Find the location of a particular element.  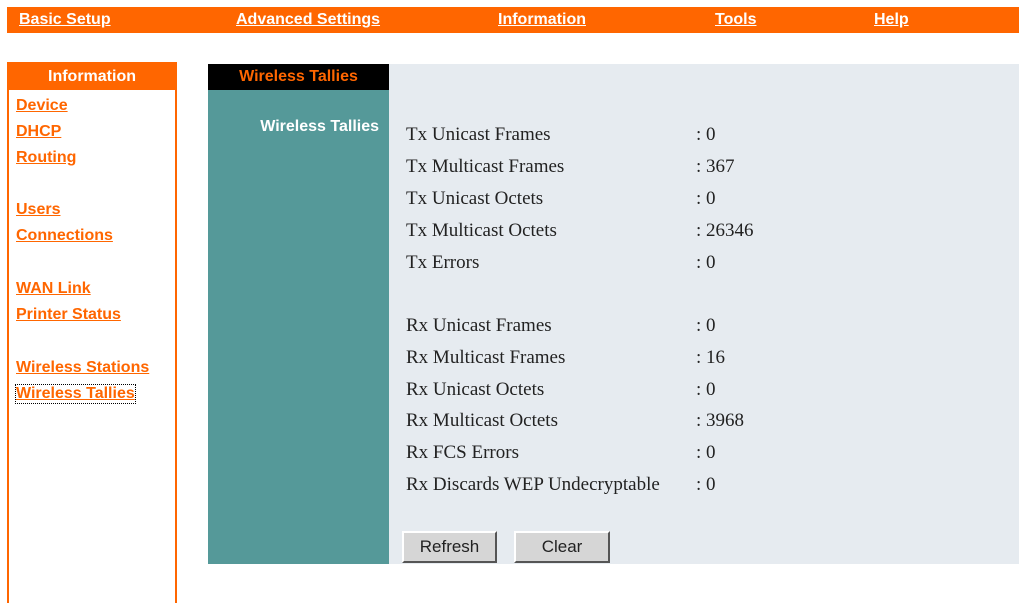

tally-row: Tx Multicast Frames : 367 is located at coordinates (570, 168).